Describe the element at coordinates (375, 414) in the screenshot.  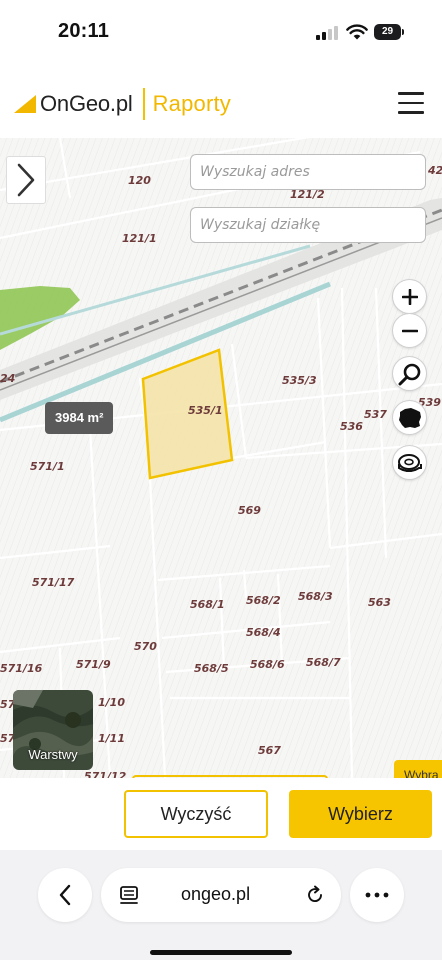
I see `parcel-label: 537` at that location.